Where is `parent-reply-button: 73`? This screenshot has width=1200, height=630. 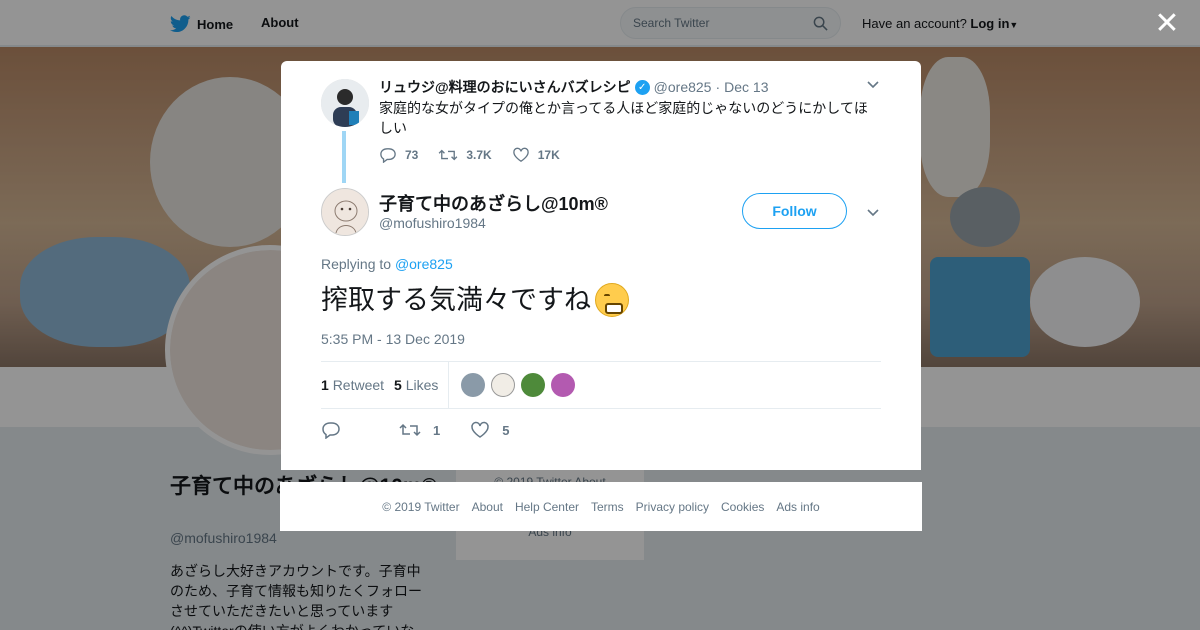 parent-reply-button: 73 is located at coordinates (398, 155).